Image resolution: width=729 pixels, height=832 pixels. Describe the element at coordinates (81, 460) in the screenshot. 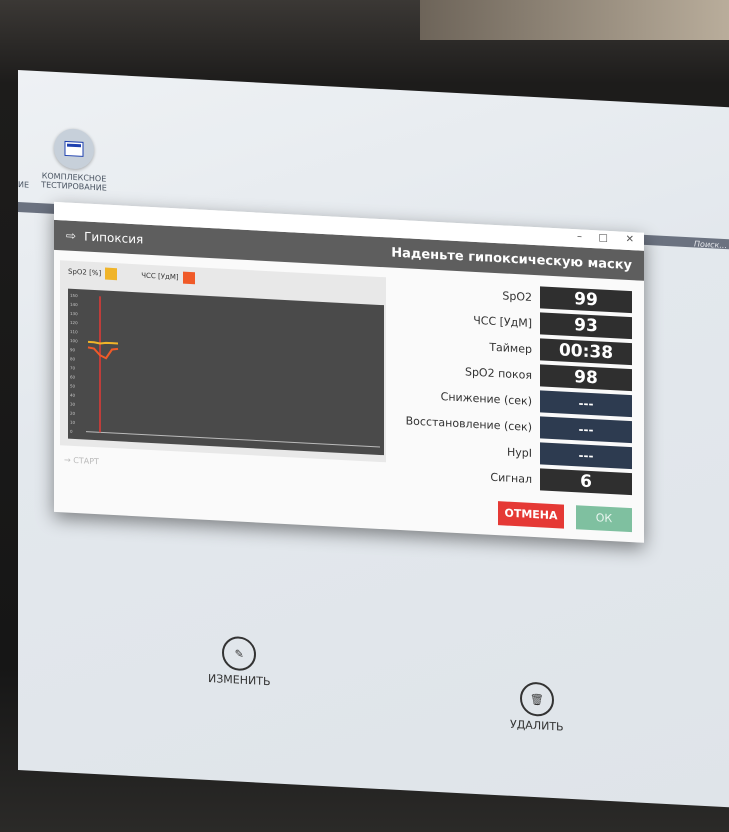

I see `start-button: → СТАРТ` at that location.